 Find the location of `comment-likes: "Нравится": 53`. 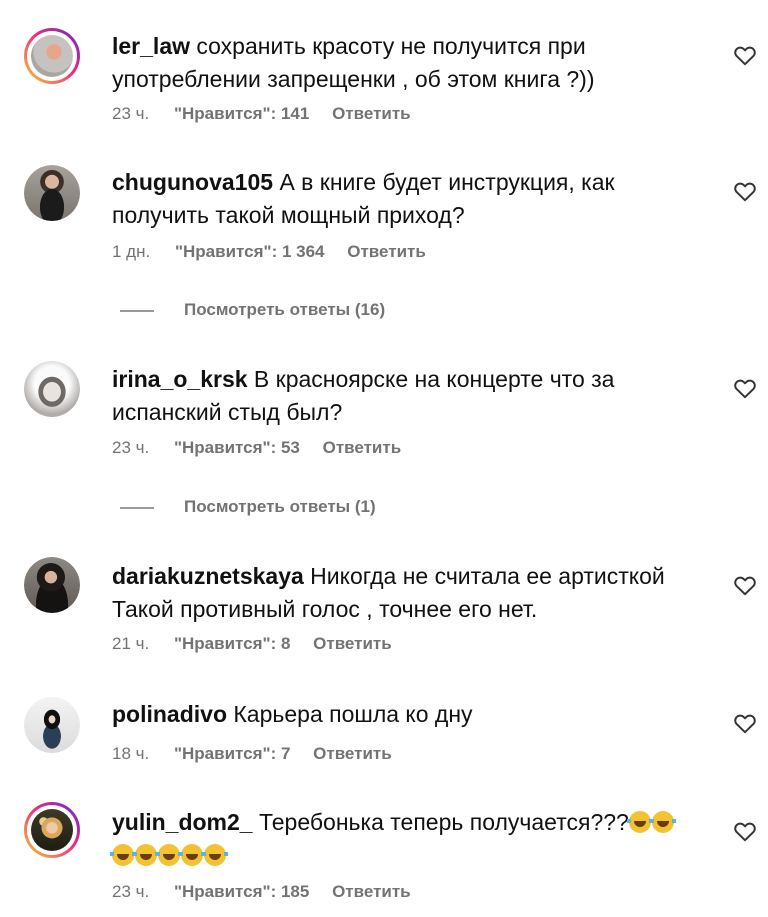

comment-likes: "Нравится": 53 is located at coordinates (237, 448).